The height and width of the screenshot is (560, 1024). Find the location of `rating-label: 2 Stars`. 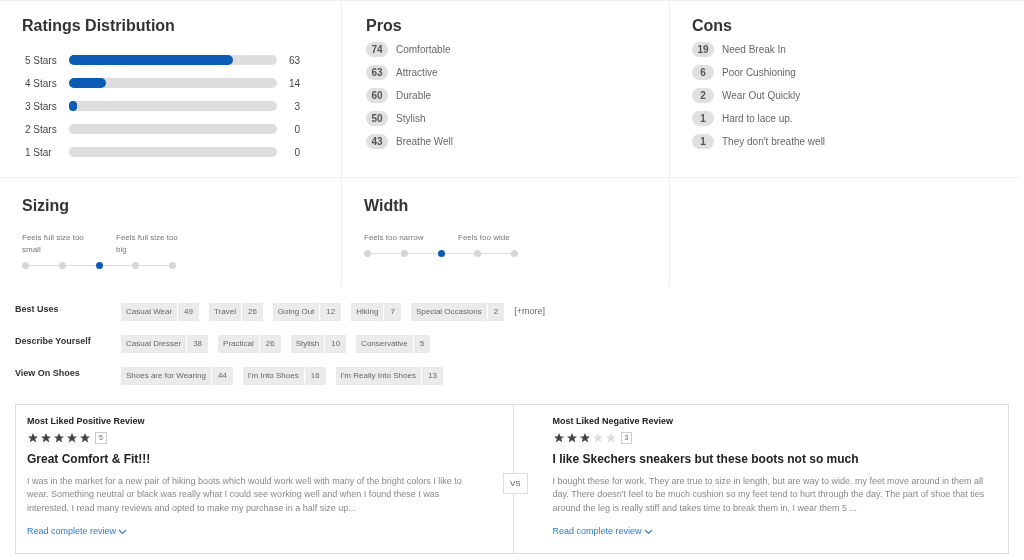

rating-label: 2 Stars is located at coordinates (41, 129).